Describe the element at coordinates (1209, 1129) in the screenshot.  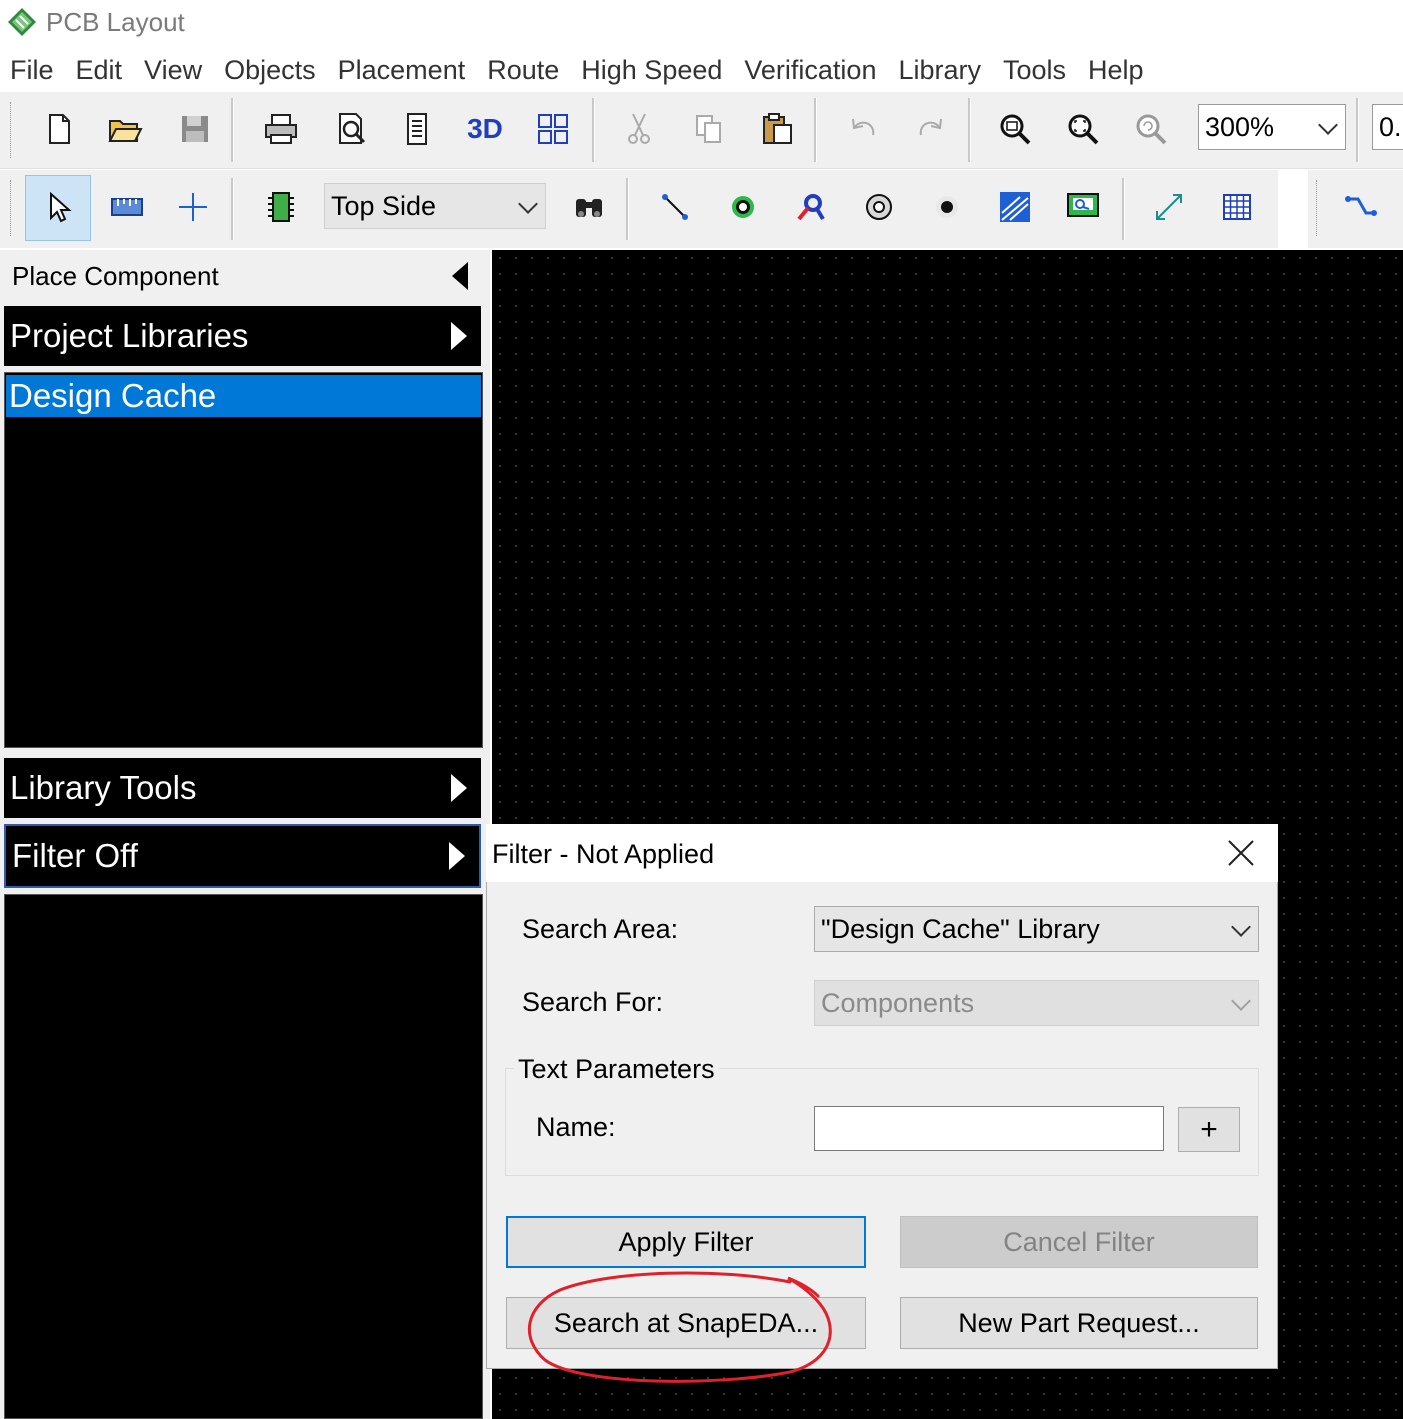
I see `add-parameter-button: +` at that location.